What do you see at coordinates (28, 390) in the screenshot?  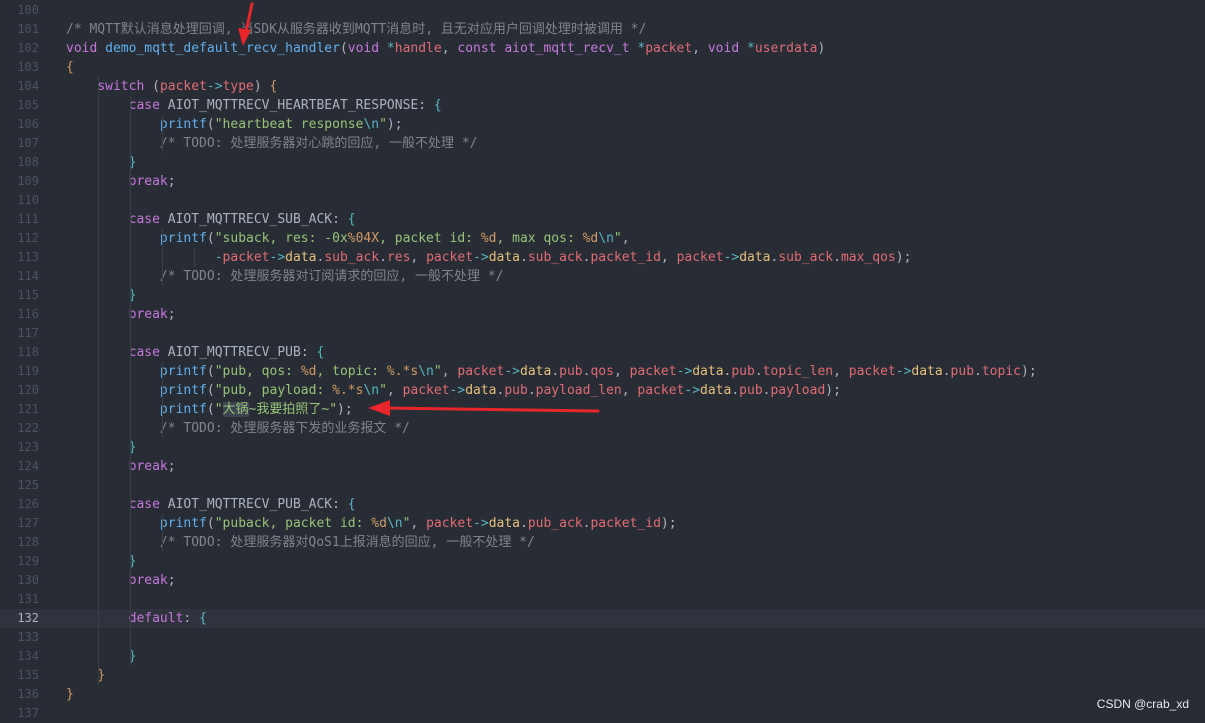 I see `line-number: 120` at bounding box center [28, 390].